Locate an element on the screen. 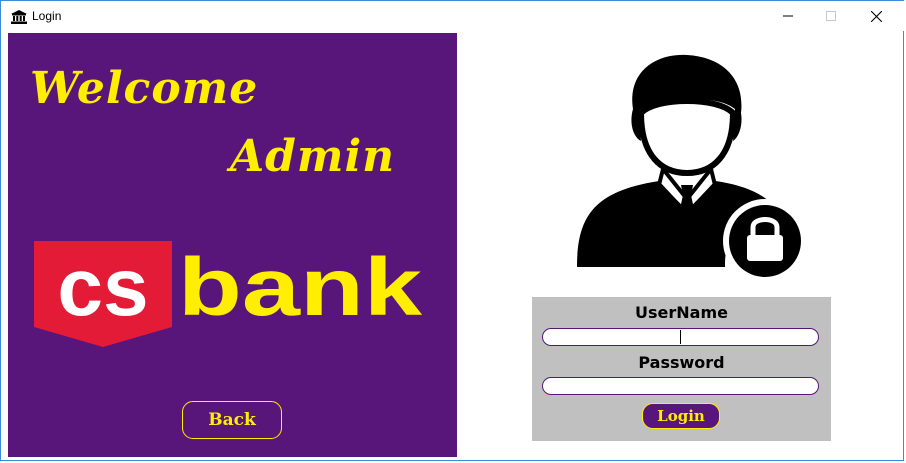  bank-icon is located at coordinates (19, 17).